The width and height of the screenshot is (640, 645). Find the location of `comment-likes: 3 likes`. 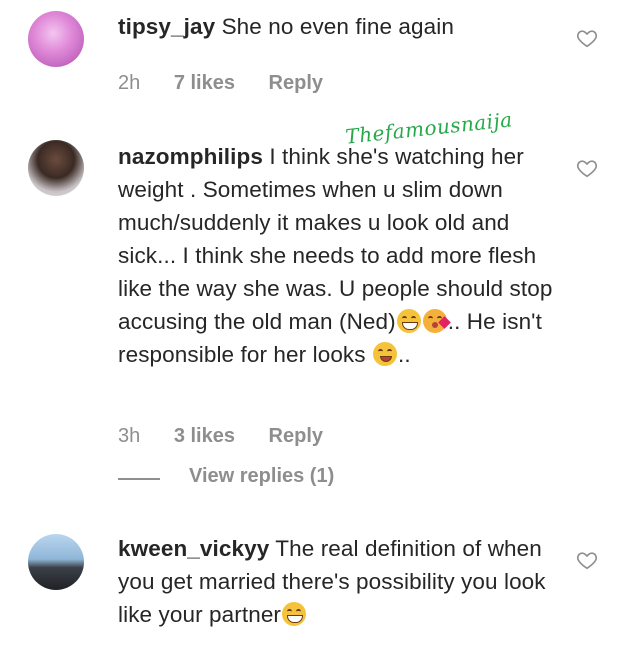

comment-likes: 3 likes is located at coordinates (204, 436).